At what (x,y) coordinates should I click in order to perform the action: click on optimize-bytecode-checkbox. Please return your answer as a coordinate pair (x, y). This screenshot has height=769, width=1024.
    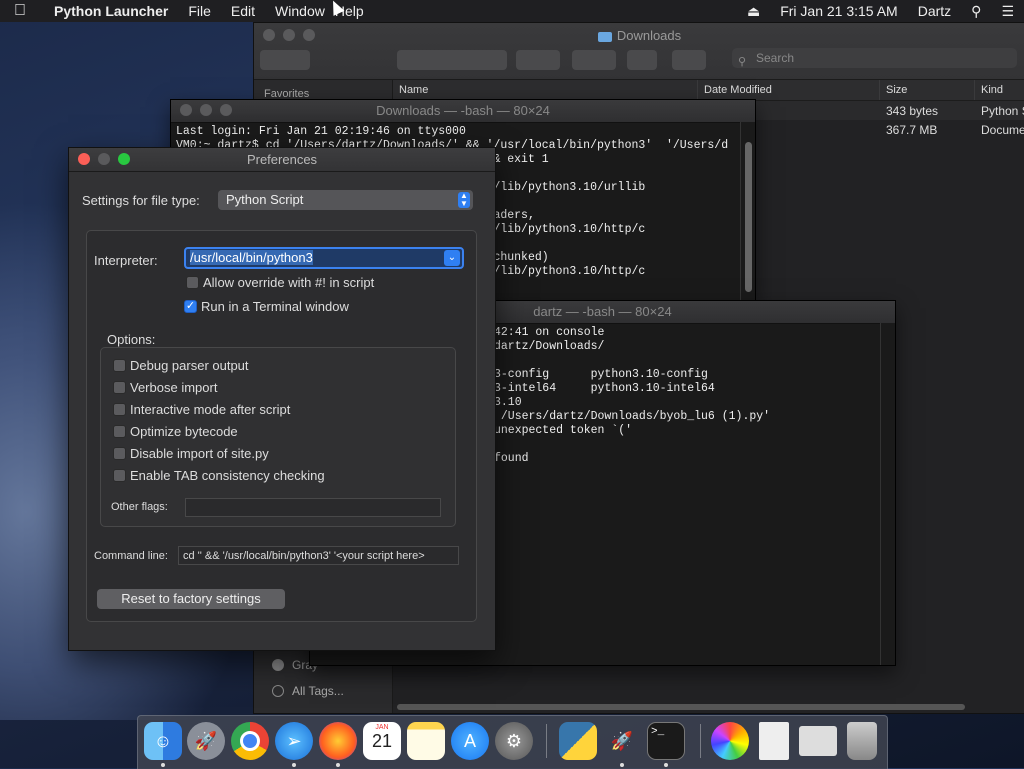
    Looking at the image, I should click on (119, 431).